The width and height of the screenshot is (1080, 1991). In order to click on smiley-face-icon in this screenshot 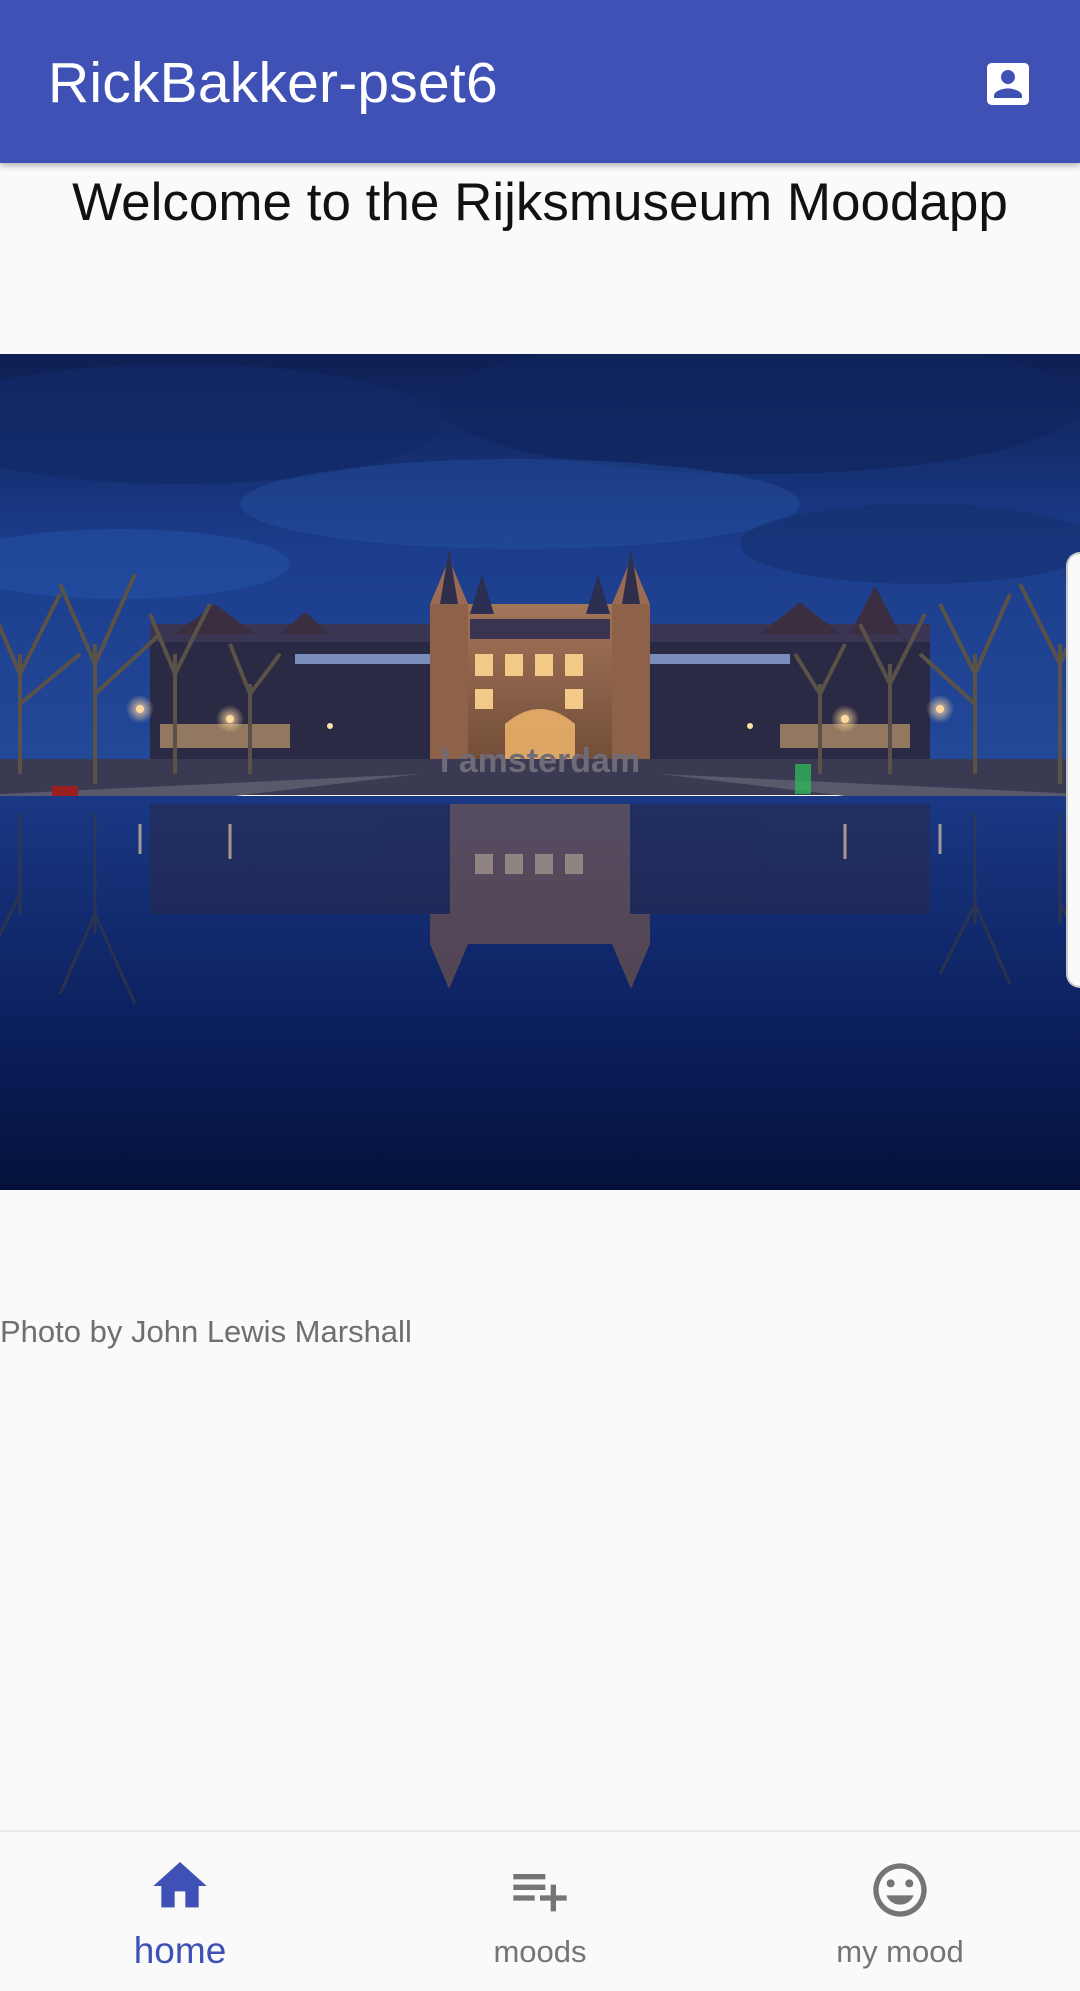, I will do `click(900, 1890)`.